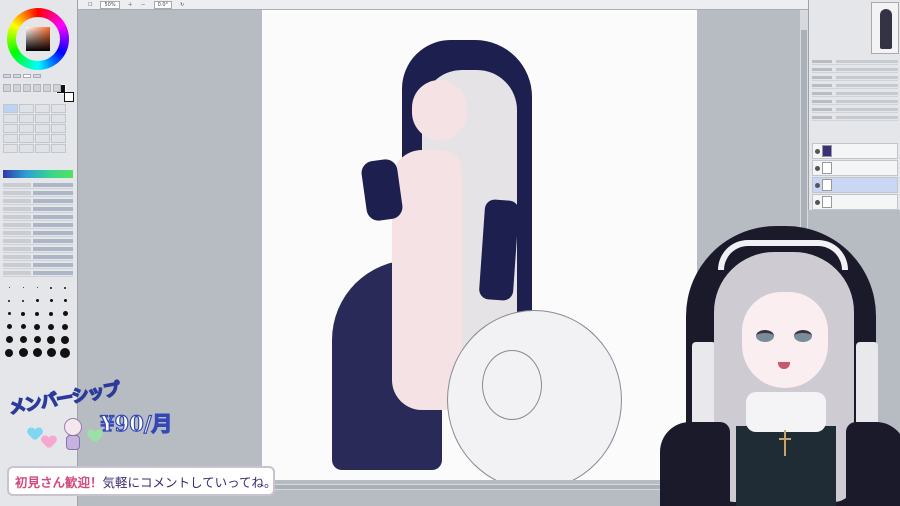  I want to click on background-color-swatch, so click(69, 97).